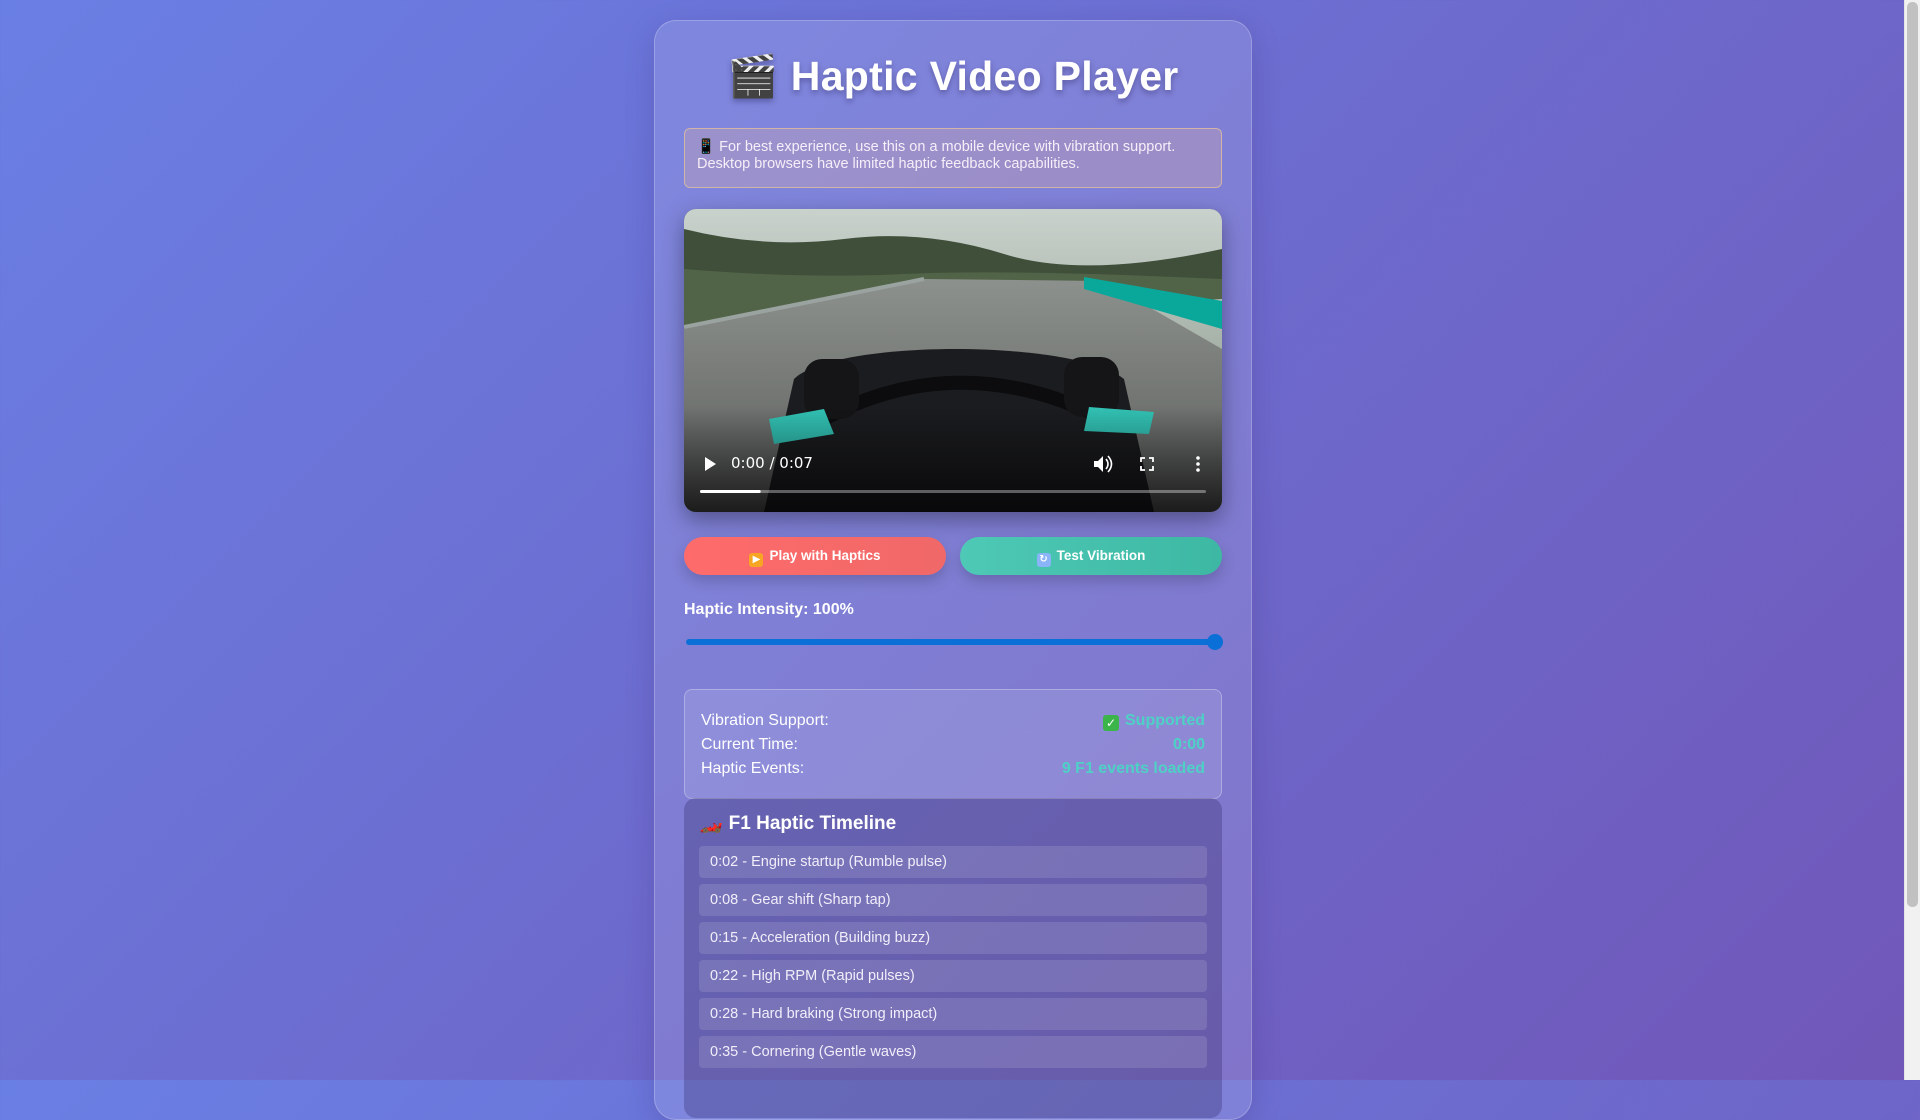  Describe the element at coordinates (953, 900) in the screenshot. I see `timeline-event: 0:08 - Gear shift (Sharp tap)` at that location.